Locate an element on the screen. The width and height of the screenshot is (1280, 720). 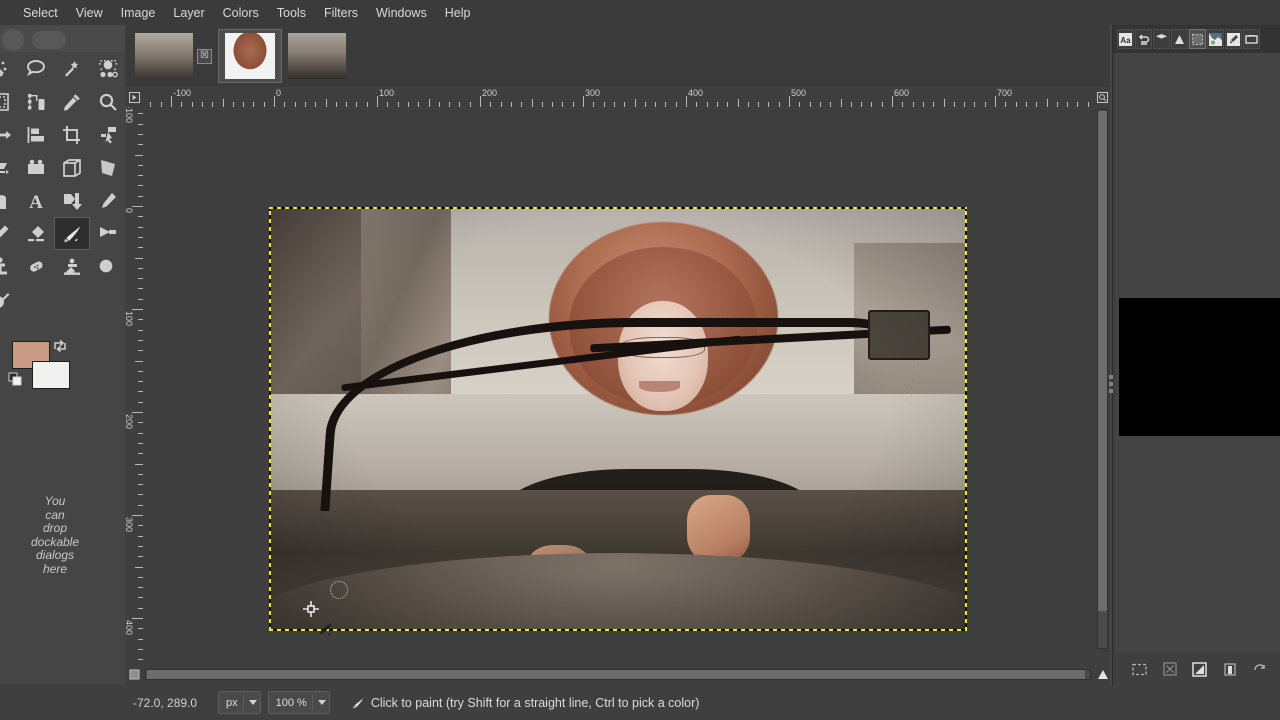
menu-image: Image is located at coordinates (138, 13).